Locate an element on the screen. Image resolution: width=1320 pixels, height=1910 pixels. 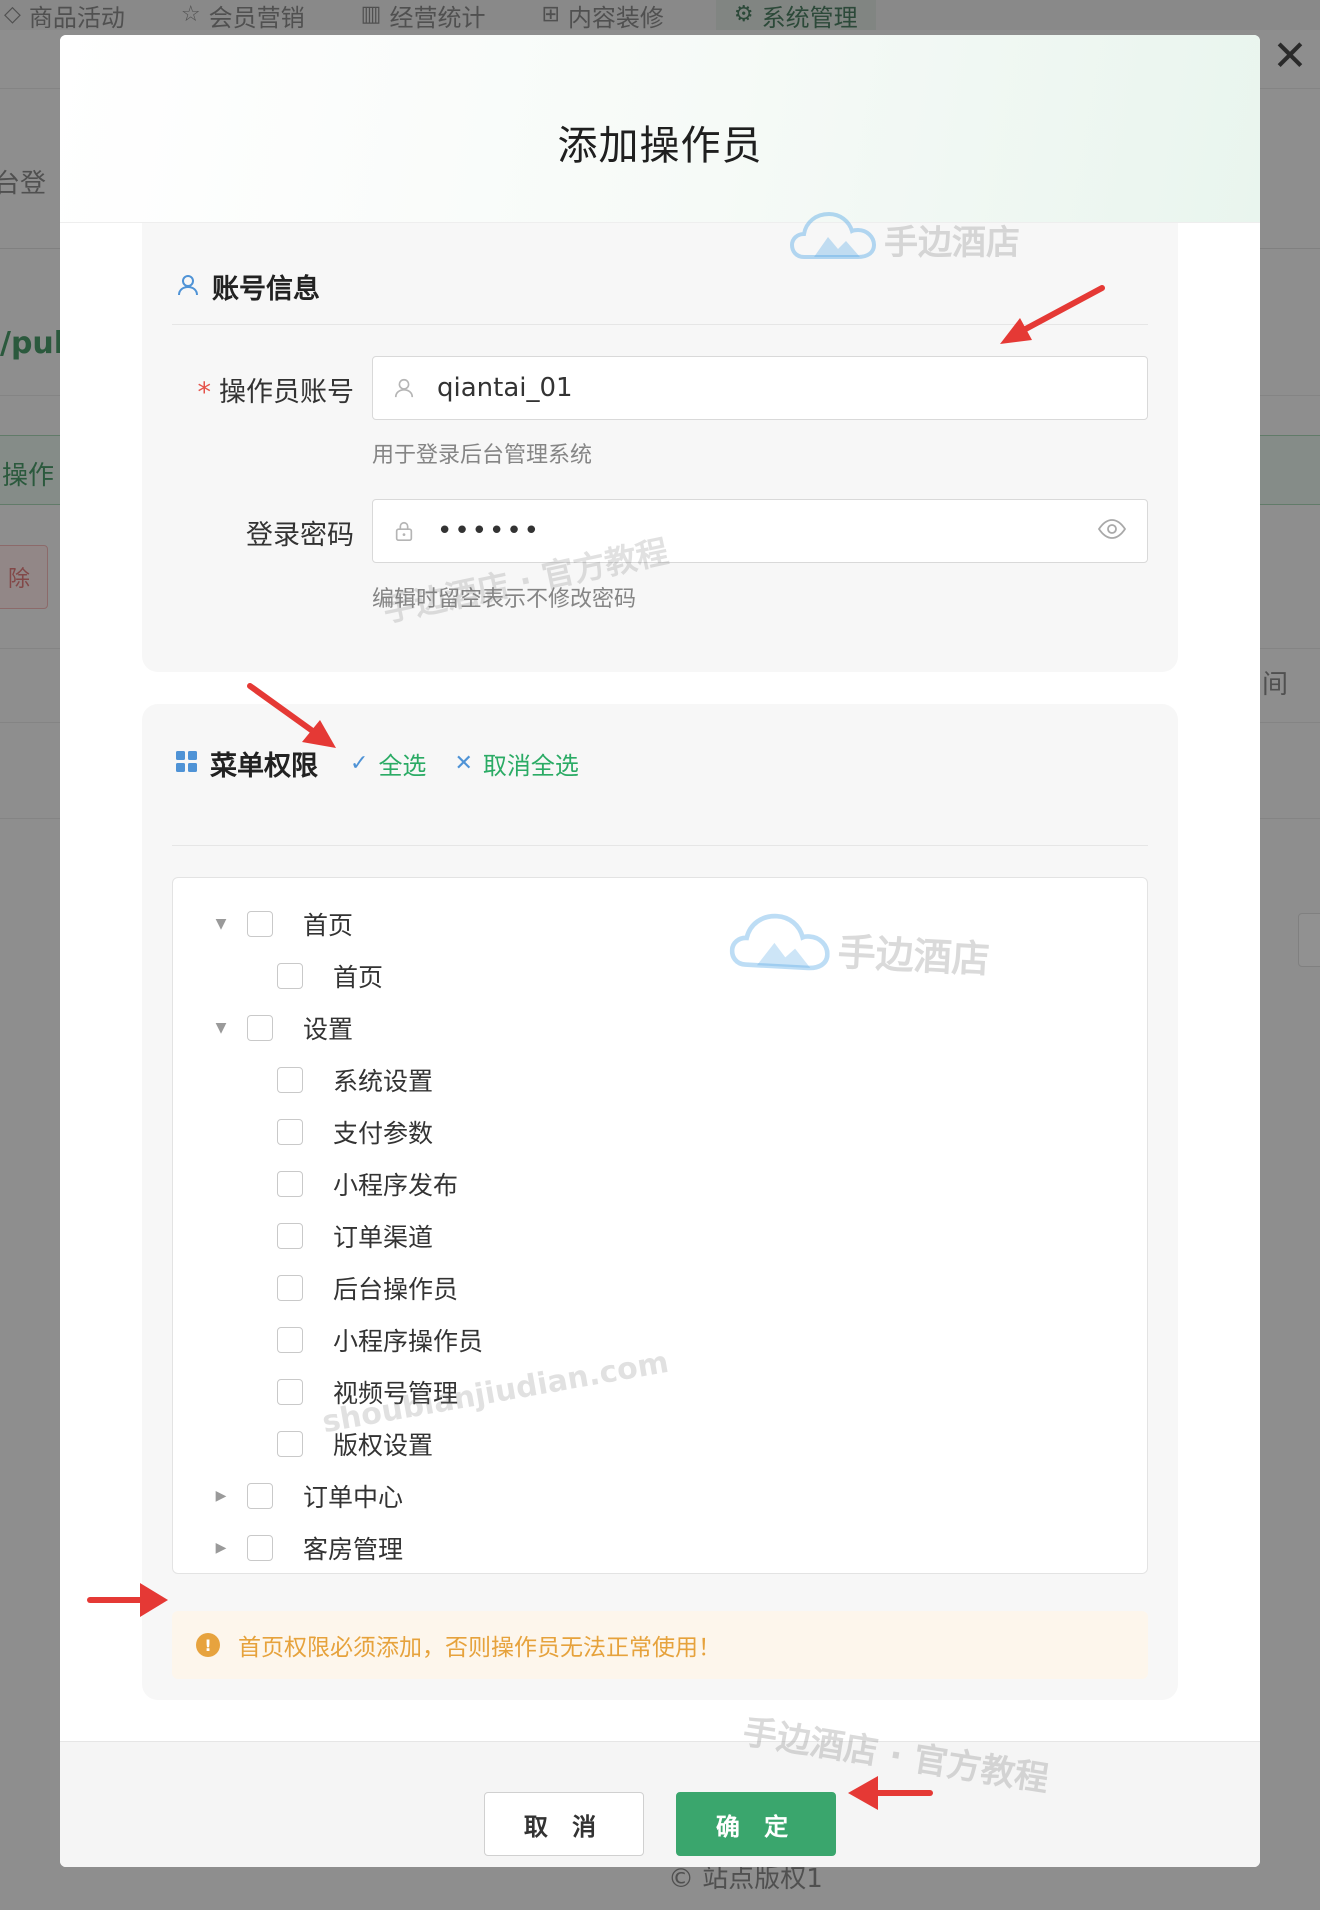
tree-node-label: 小程序发布 is located at coordinates (396, 1185).